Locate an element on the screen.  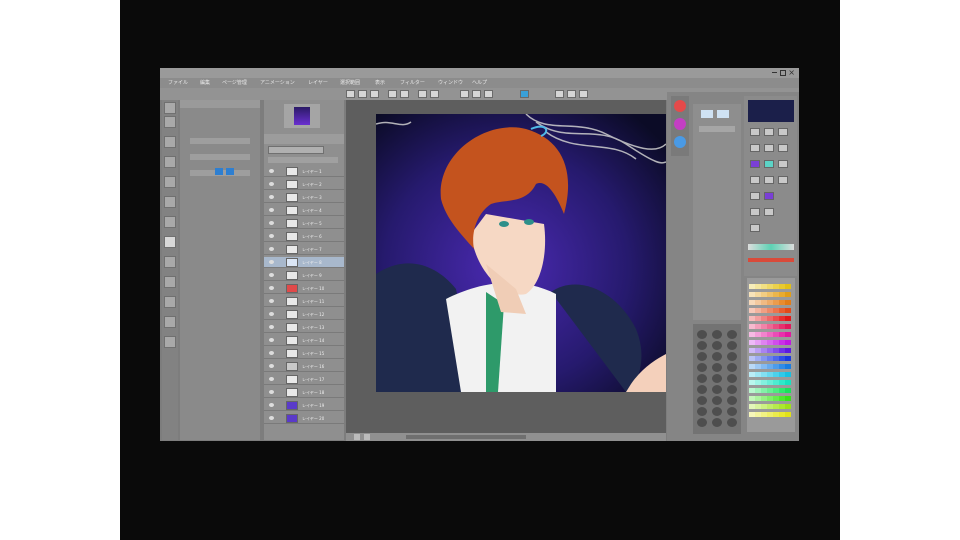
menu-item-view: 表示 is located at coordinates (380, 83).